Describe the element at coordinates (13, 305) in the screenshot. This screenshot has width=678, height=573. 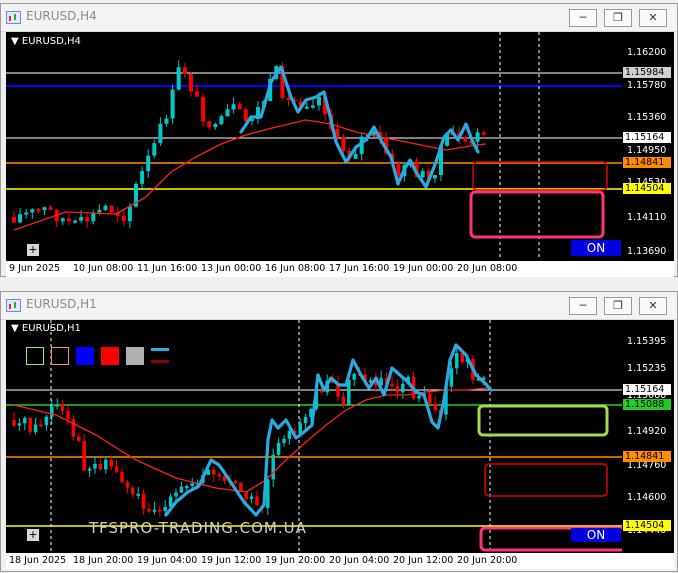
I see `chart-window-icon` at that location.